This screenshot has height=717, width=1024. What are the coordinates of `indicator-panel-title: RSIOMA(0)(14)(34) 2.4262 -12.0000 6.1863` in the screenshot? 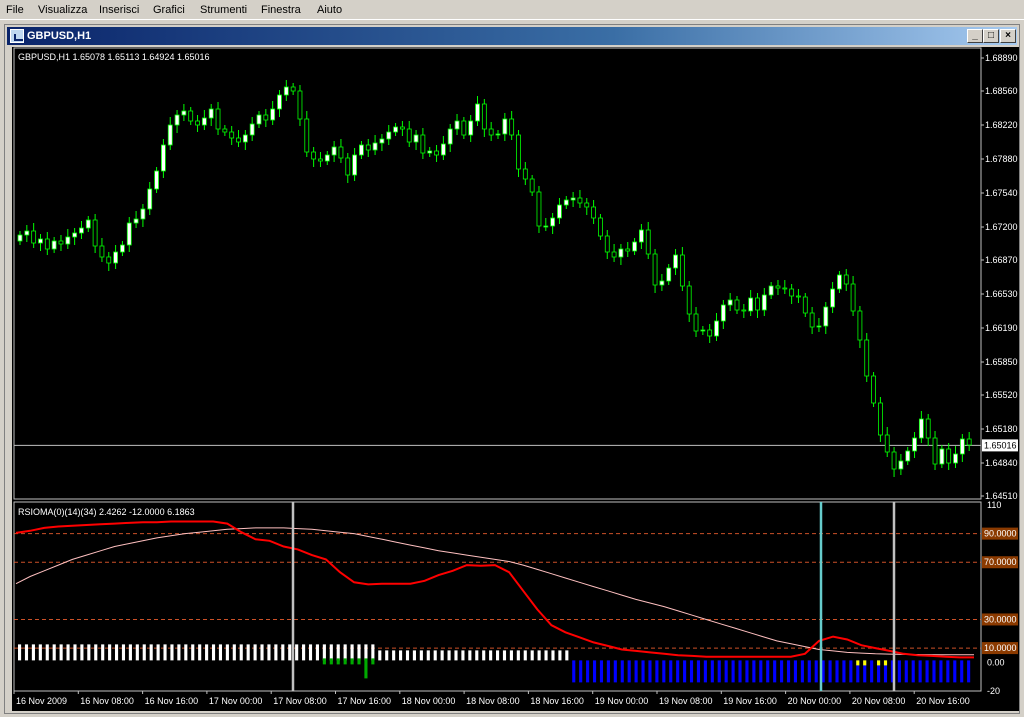 It's located at (106, 512).